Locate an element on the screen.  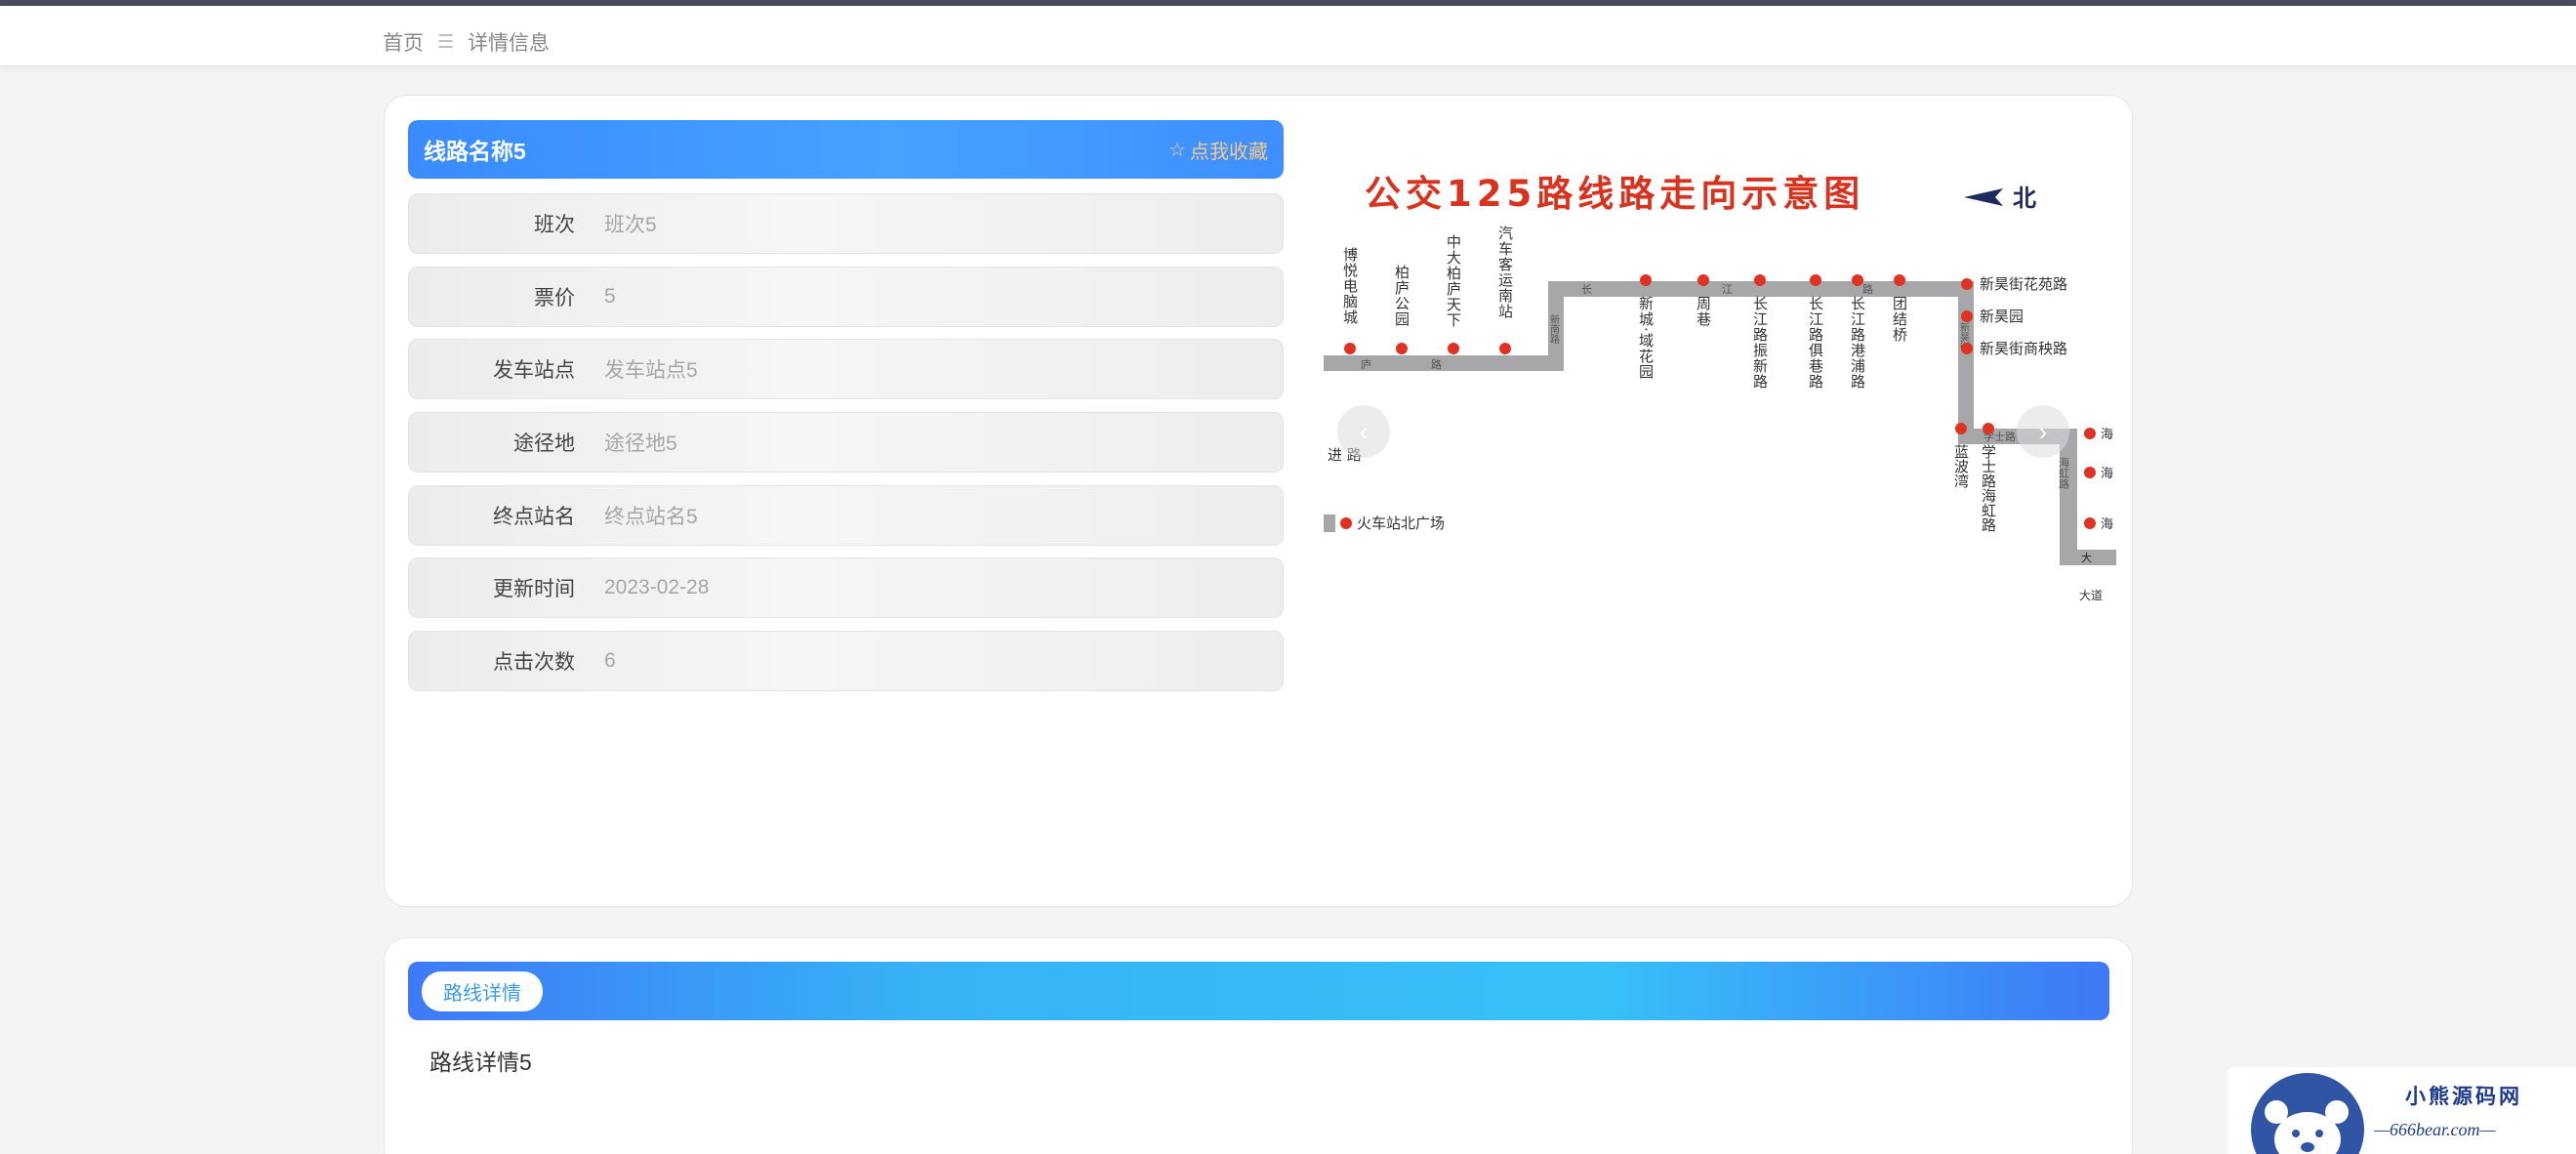
svg-text: 柏庐公园 is located at coordinates (1402, 296).